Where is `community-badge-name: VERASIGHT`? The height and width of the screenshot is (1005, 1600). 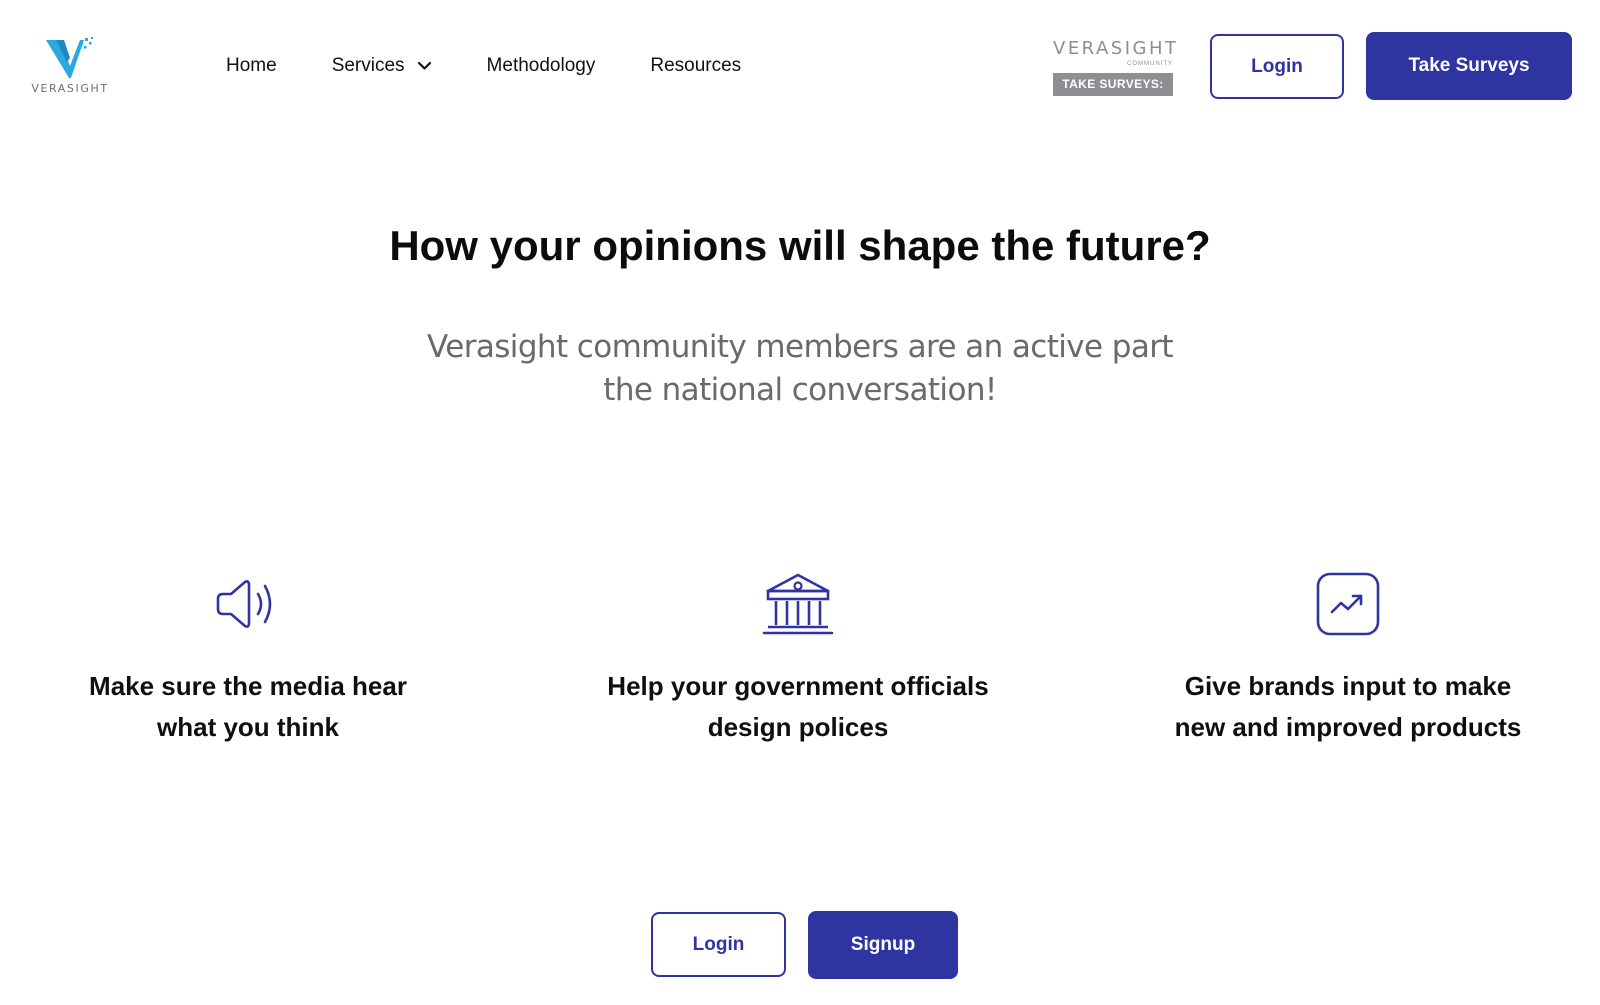 community-badge-name: VERASIGHT is located at coordinates (1116, 48).